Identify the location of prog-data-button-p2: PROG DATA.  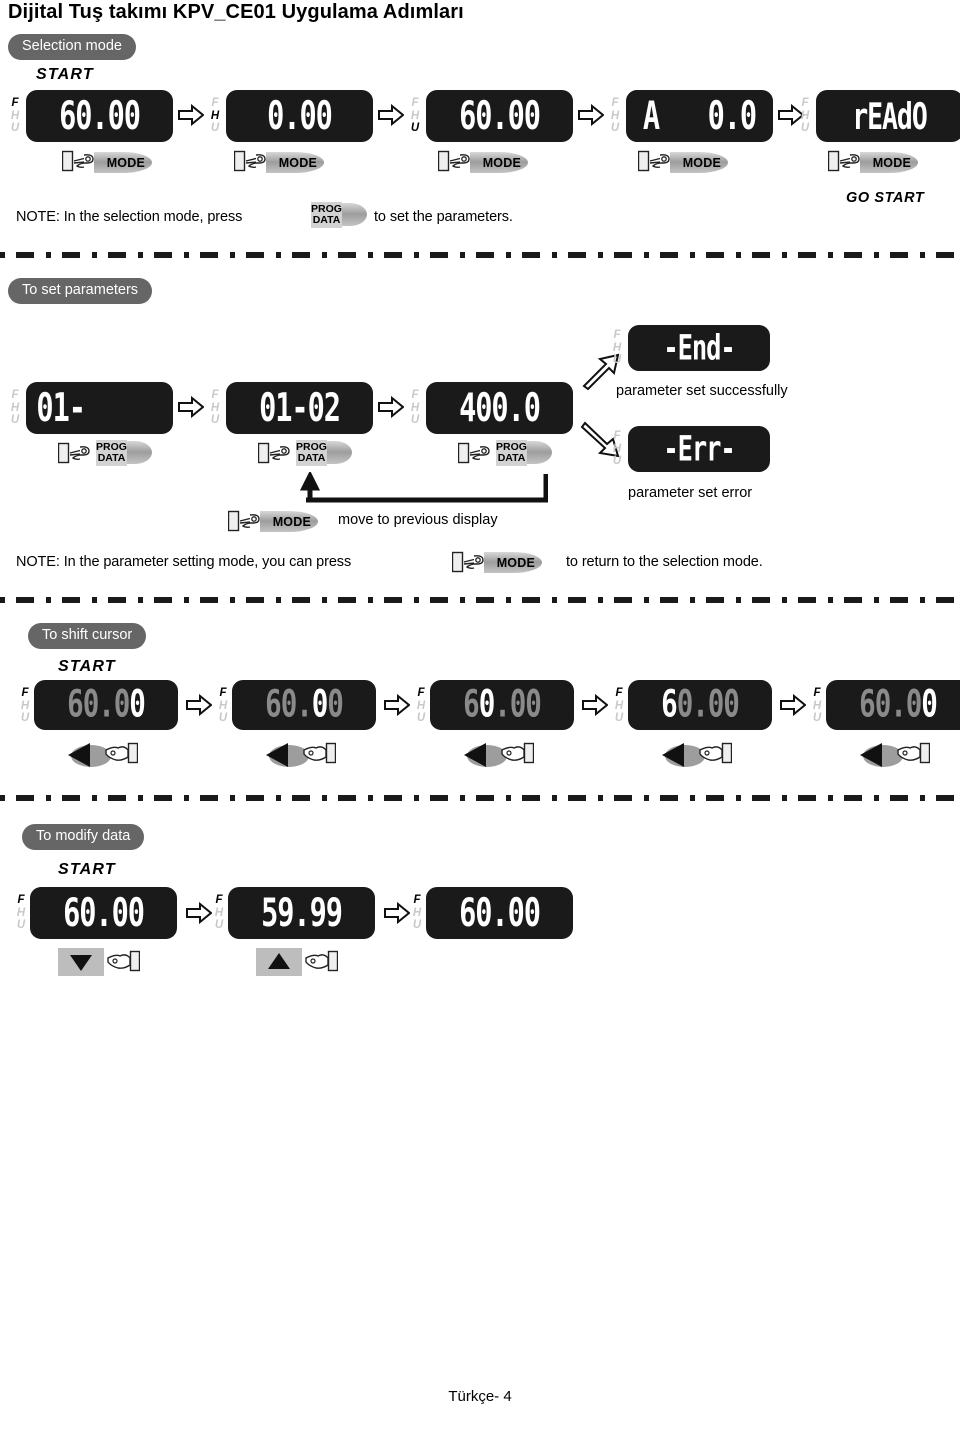
(324, 453).